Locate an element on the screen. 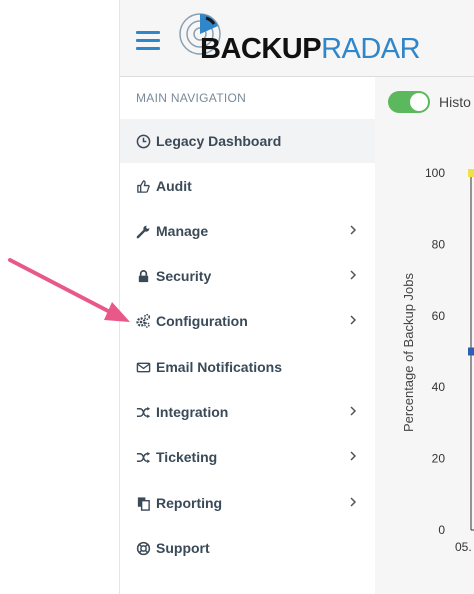 This screenshot has height=594, width=474. life-ring-icon is located at coordinates (143, 548).